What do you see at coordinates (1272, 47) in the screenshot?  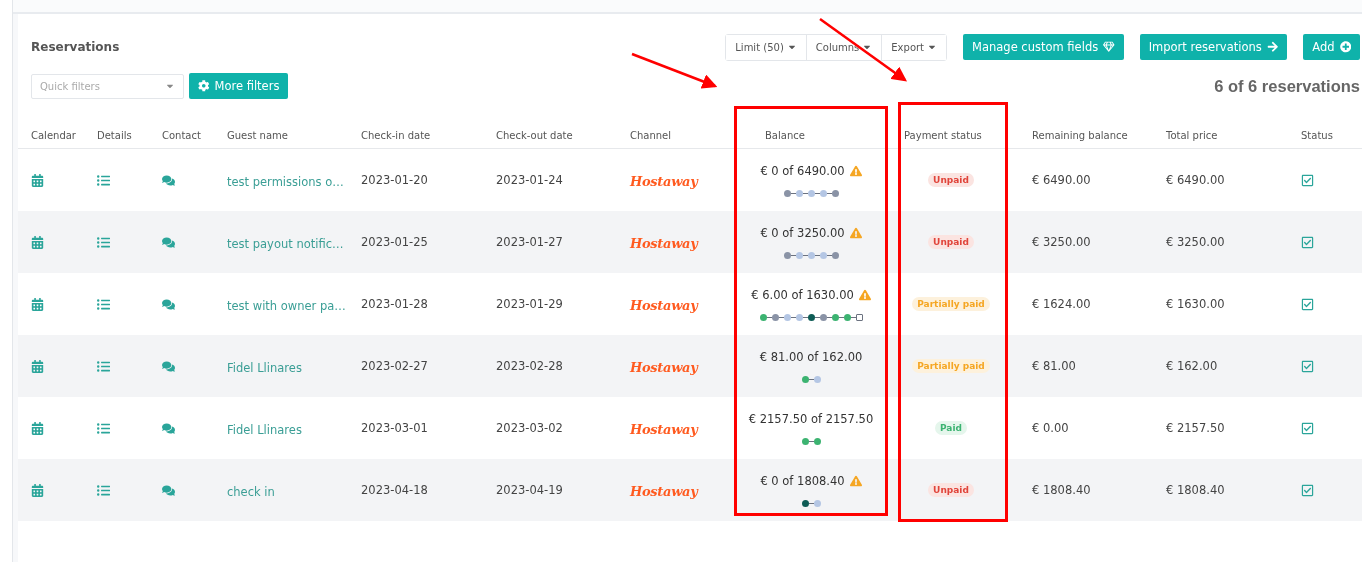 I see `arrow-right-icon` at bounding box center [1272, 47].